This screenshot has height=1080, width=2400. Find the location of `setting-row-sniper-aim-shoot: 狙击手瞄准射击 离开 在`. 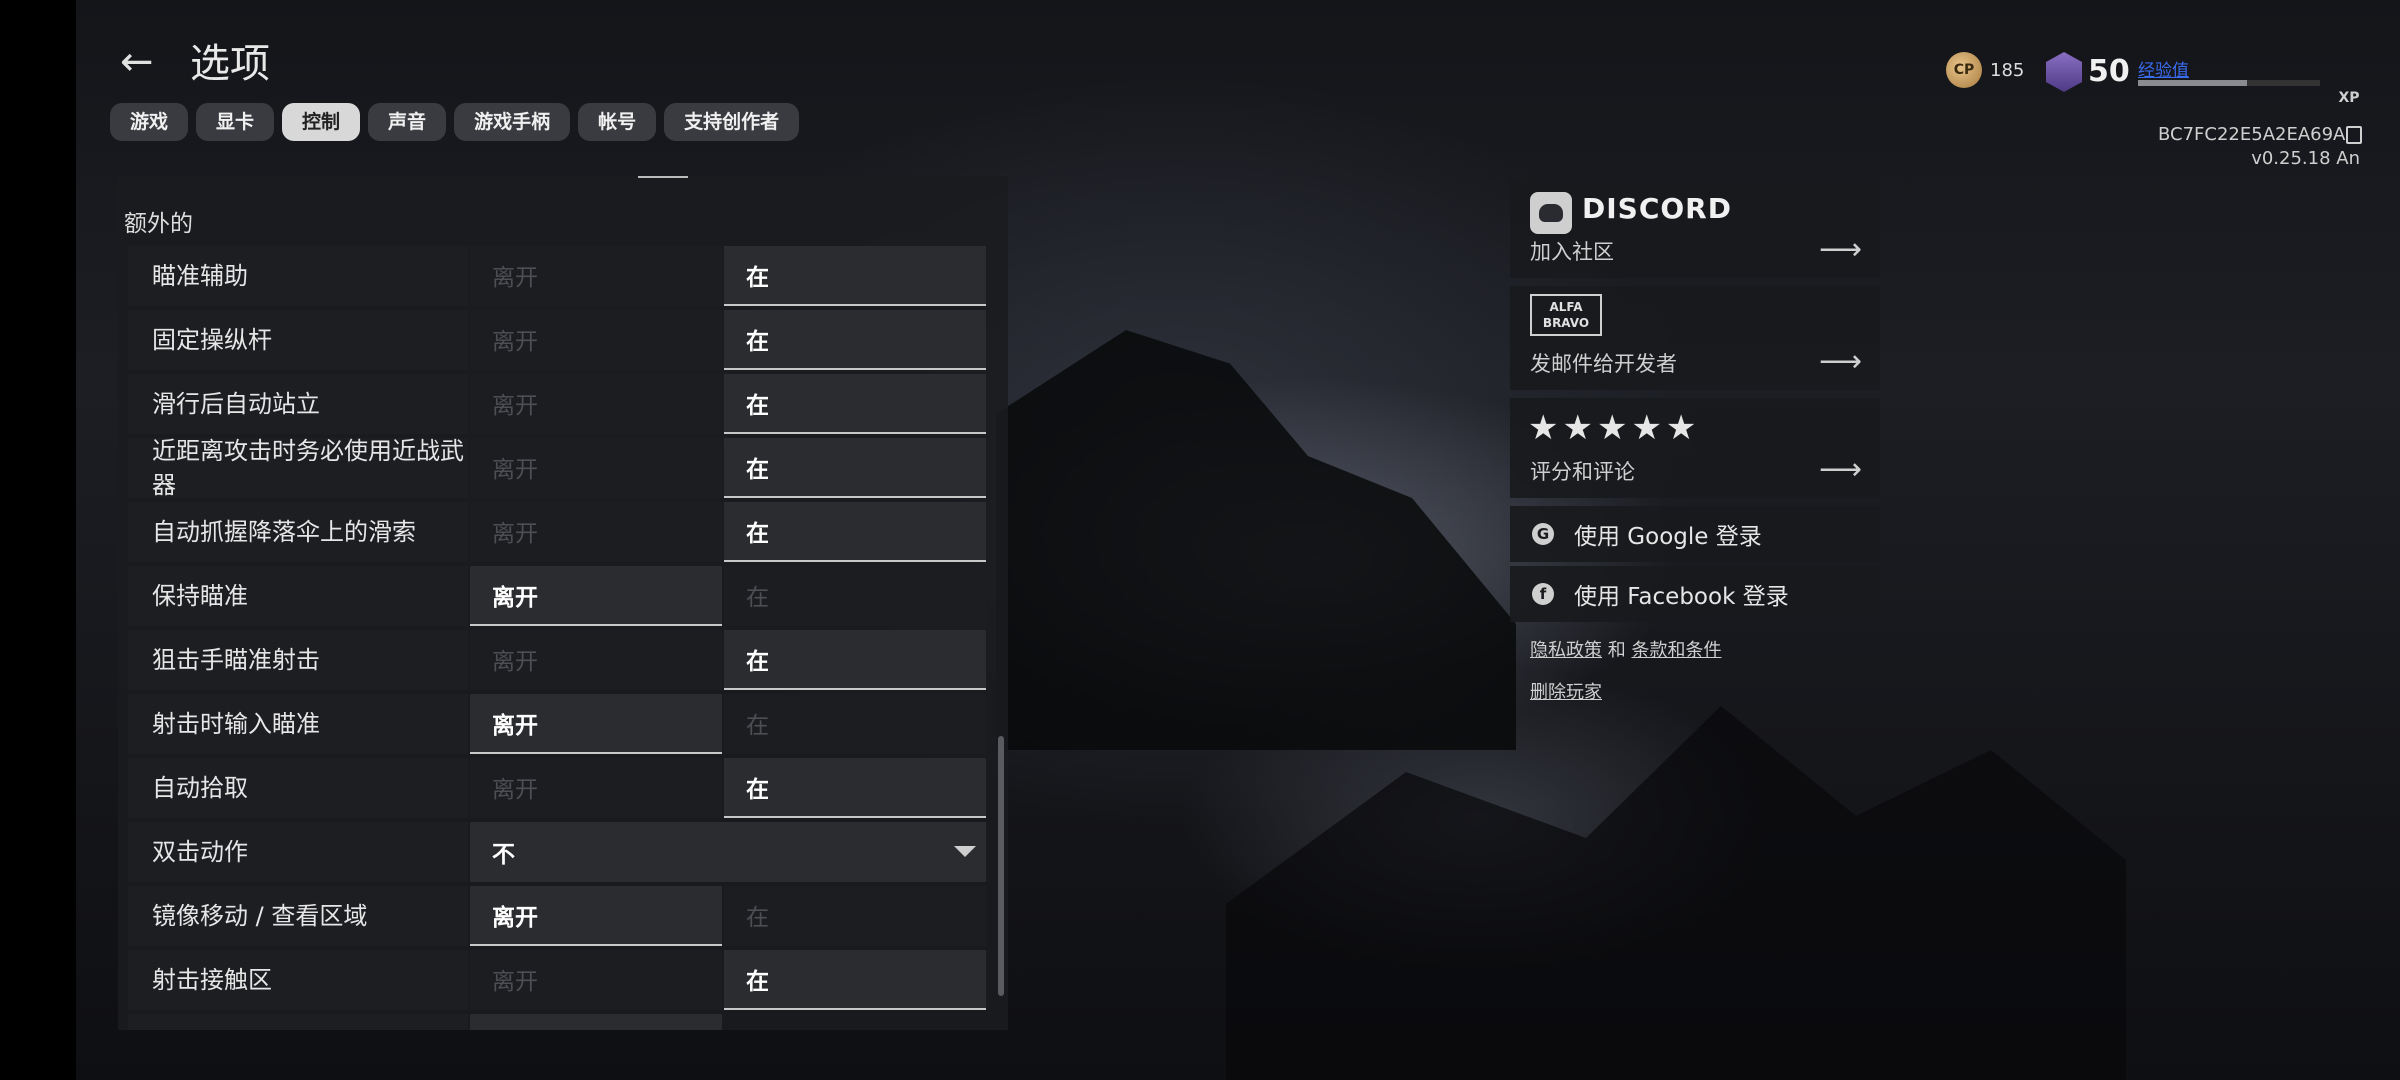

setting-row-sniper-aim-shoot: 狙击手瞄准射击 离开 在 is located at coordinates (557, 660).